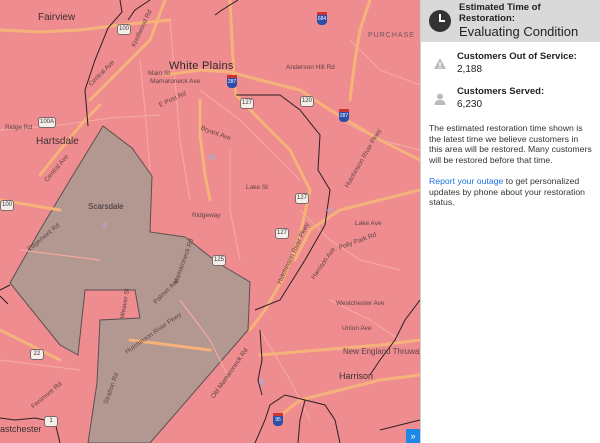 The image size is (600, 443). Describe the element at coordinates (106, 206) in the screenshot. I see `place-scarsdale: Scarsdale` at that location.